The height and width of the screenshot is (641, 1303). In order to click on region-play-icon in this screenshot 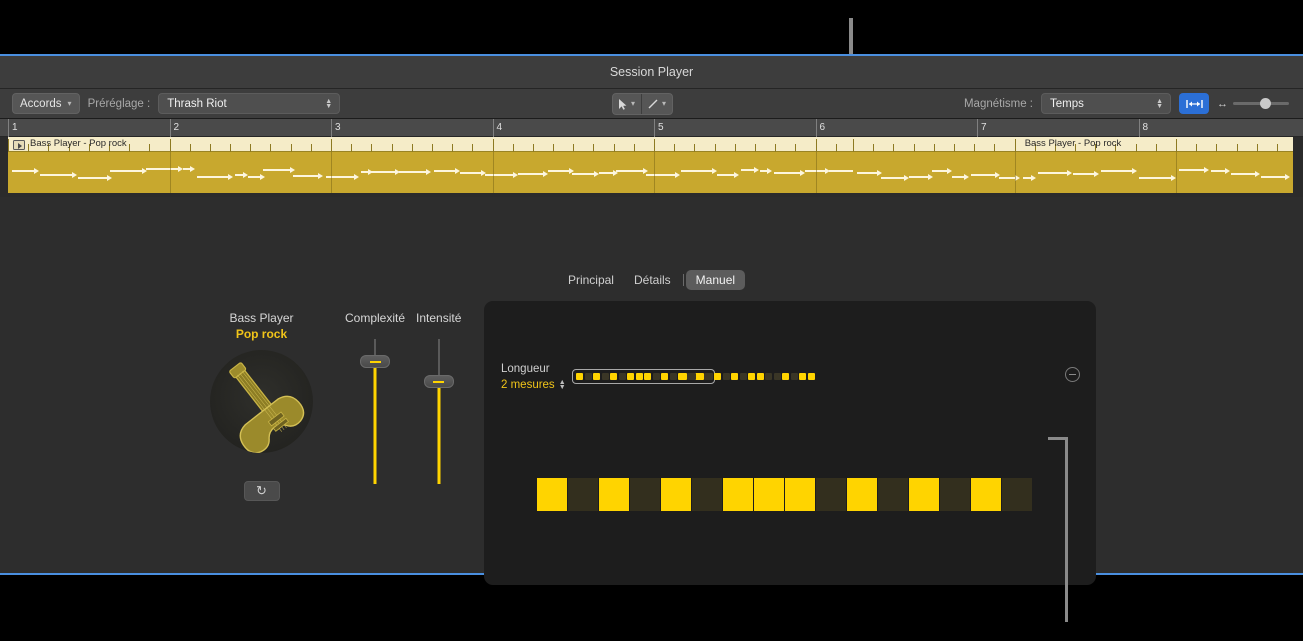, I will do `click(19, 144)`.